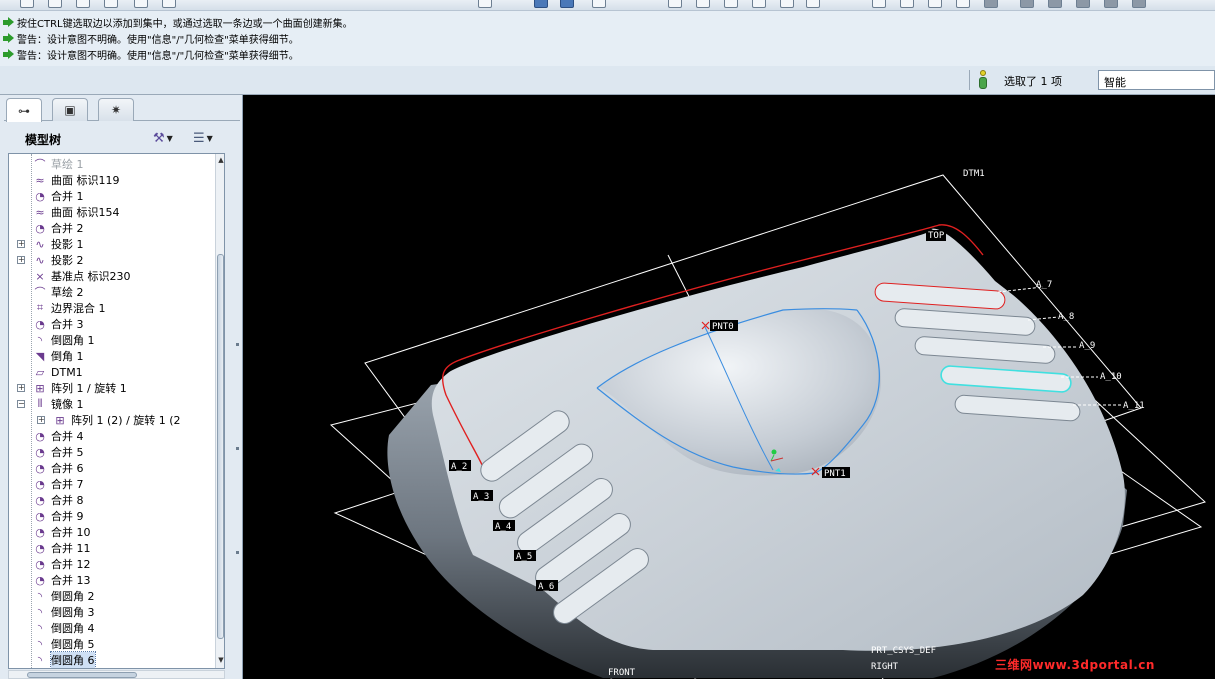 Image resolution: width=1215 pixels, height=679 pixels. I want to click on panel-sash, so click(238, 450).